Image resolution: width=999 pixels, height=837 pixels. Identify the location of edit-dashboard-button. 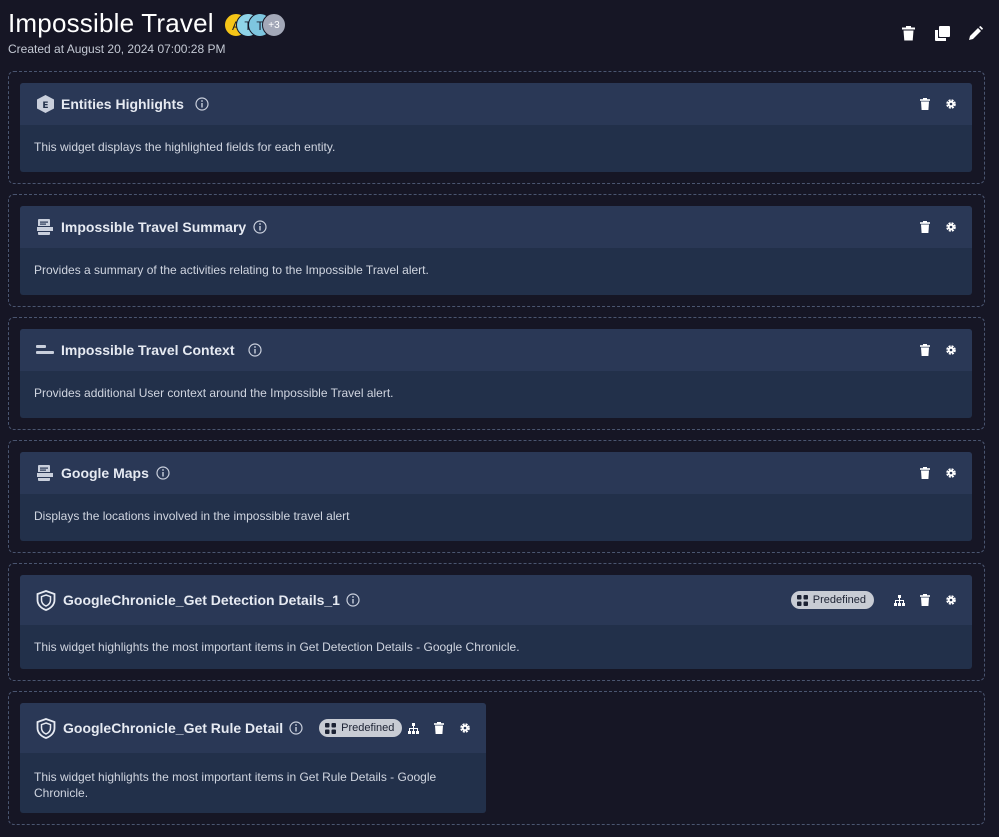
(976, 33).